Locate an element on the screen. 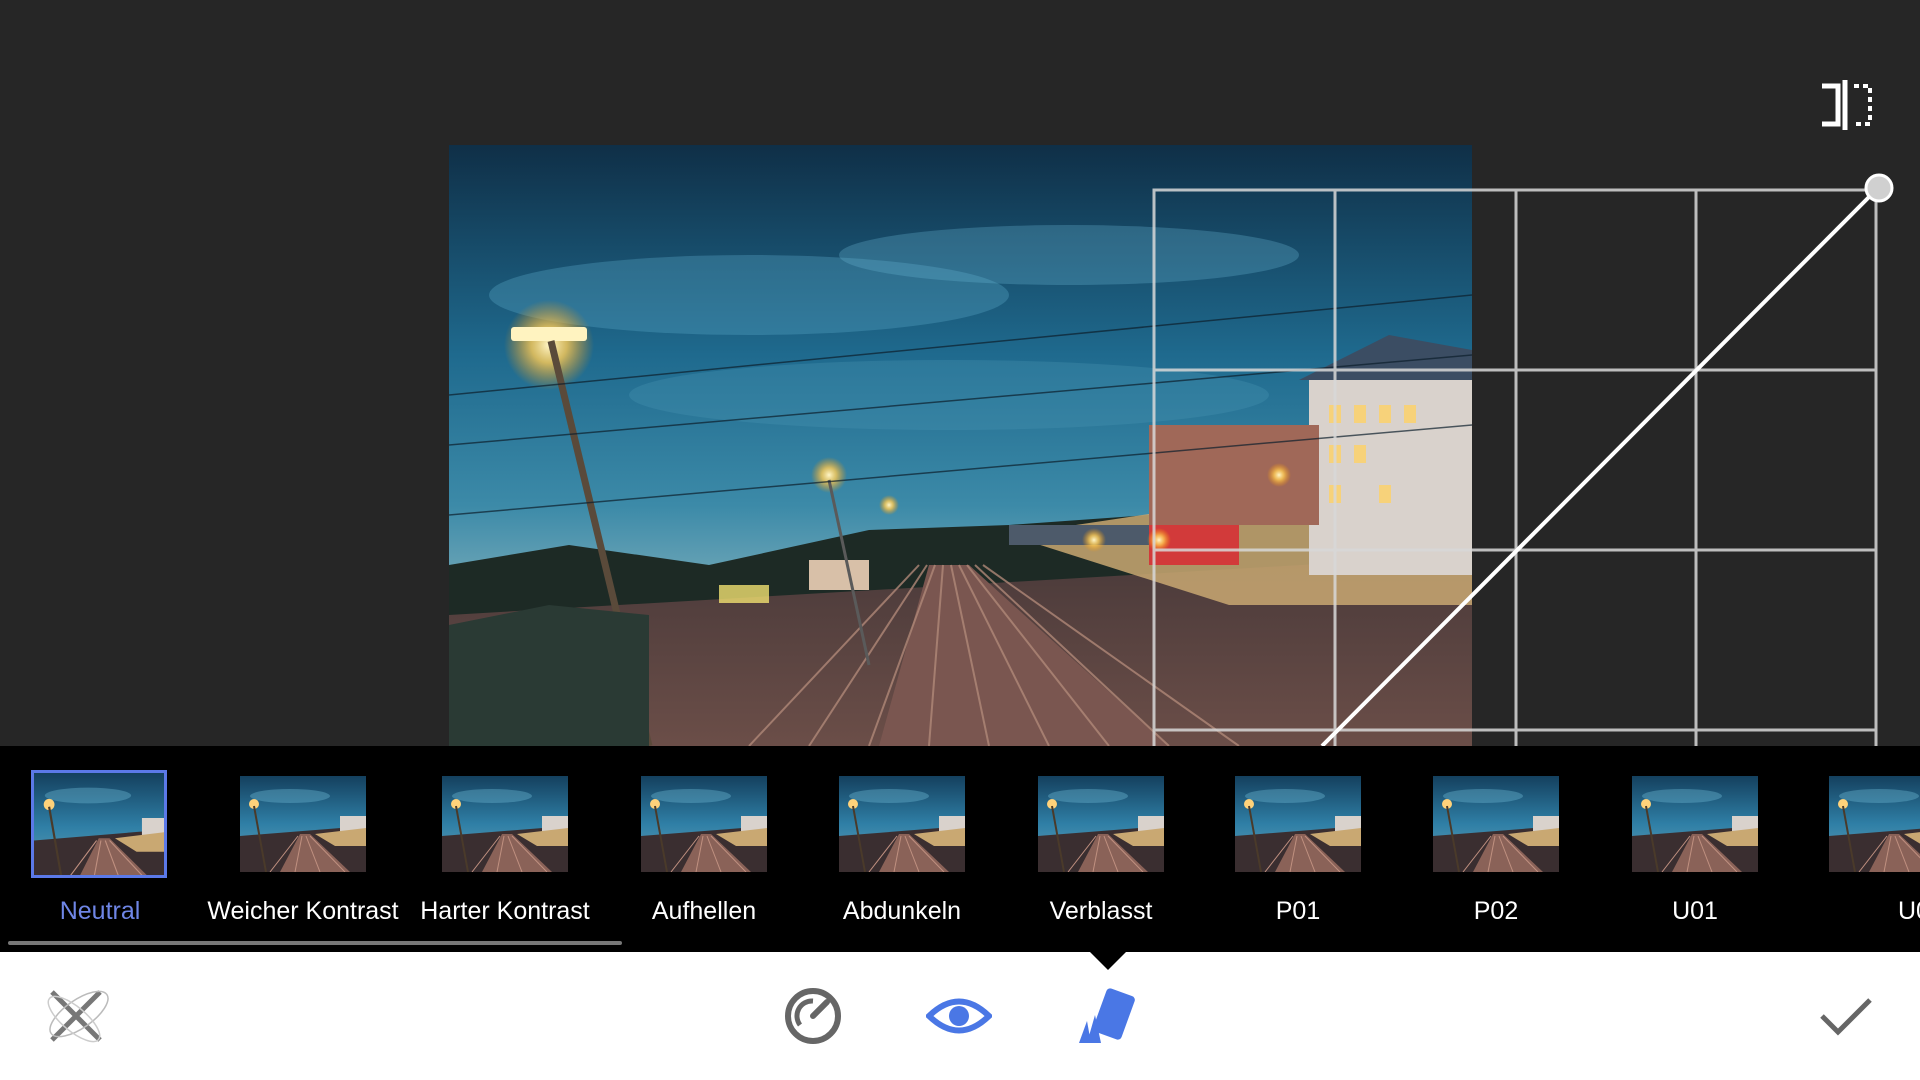 This screenshot has height=1080, width=1920. preset-label: P01 is located at coordinates (1298, 911).